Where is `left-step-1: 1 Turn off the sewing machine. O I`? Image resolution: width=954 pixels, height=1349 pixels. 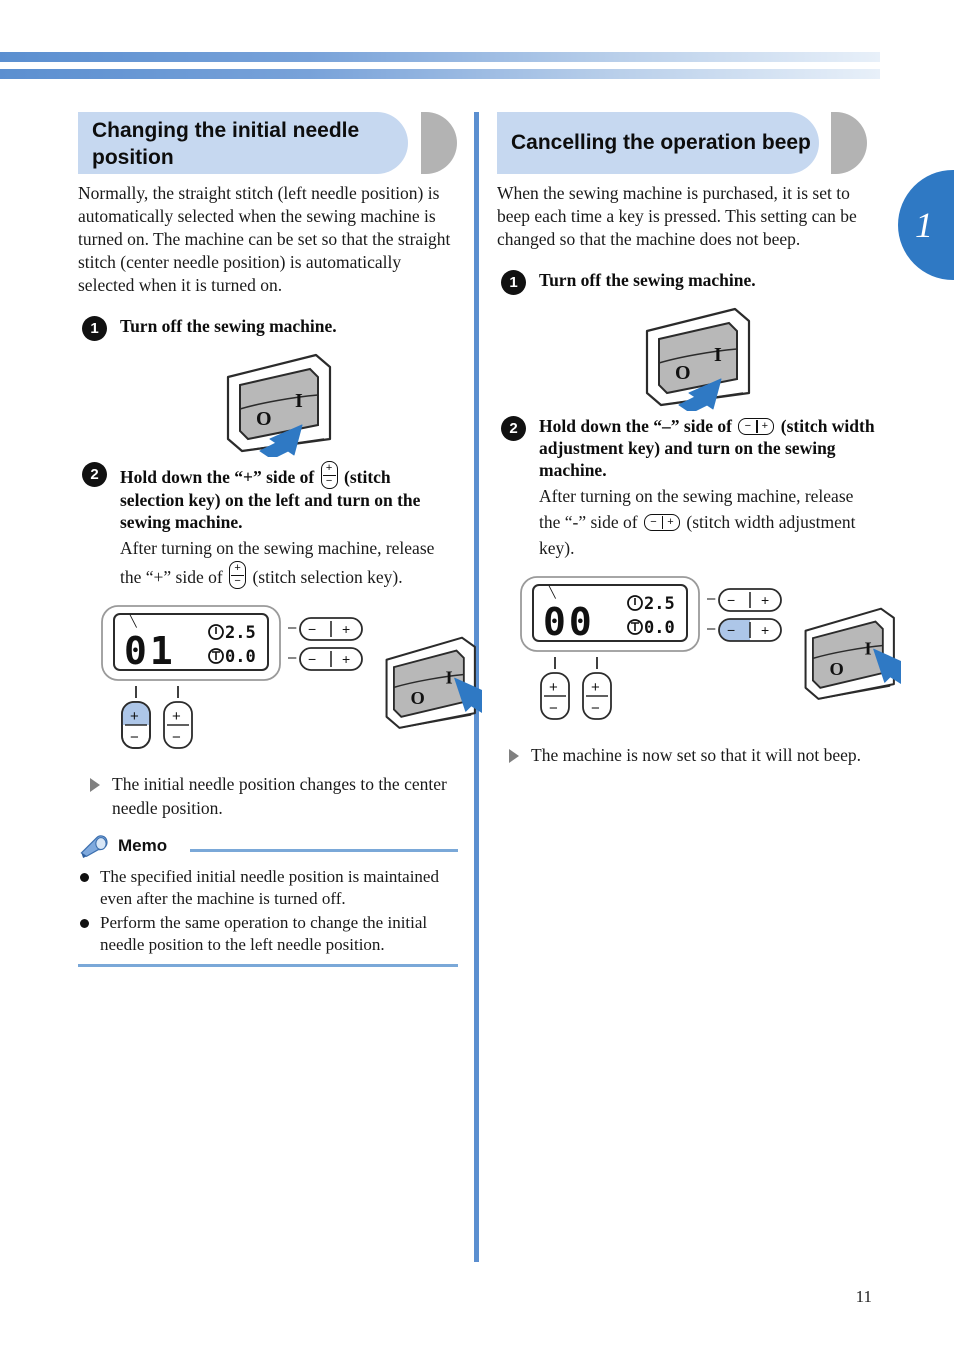
left-step-1: 1 Turn off the sewing machine. O I is located at coordinates (268, 386).